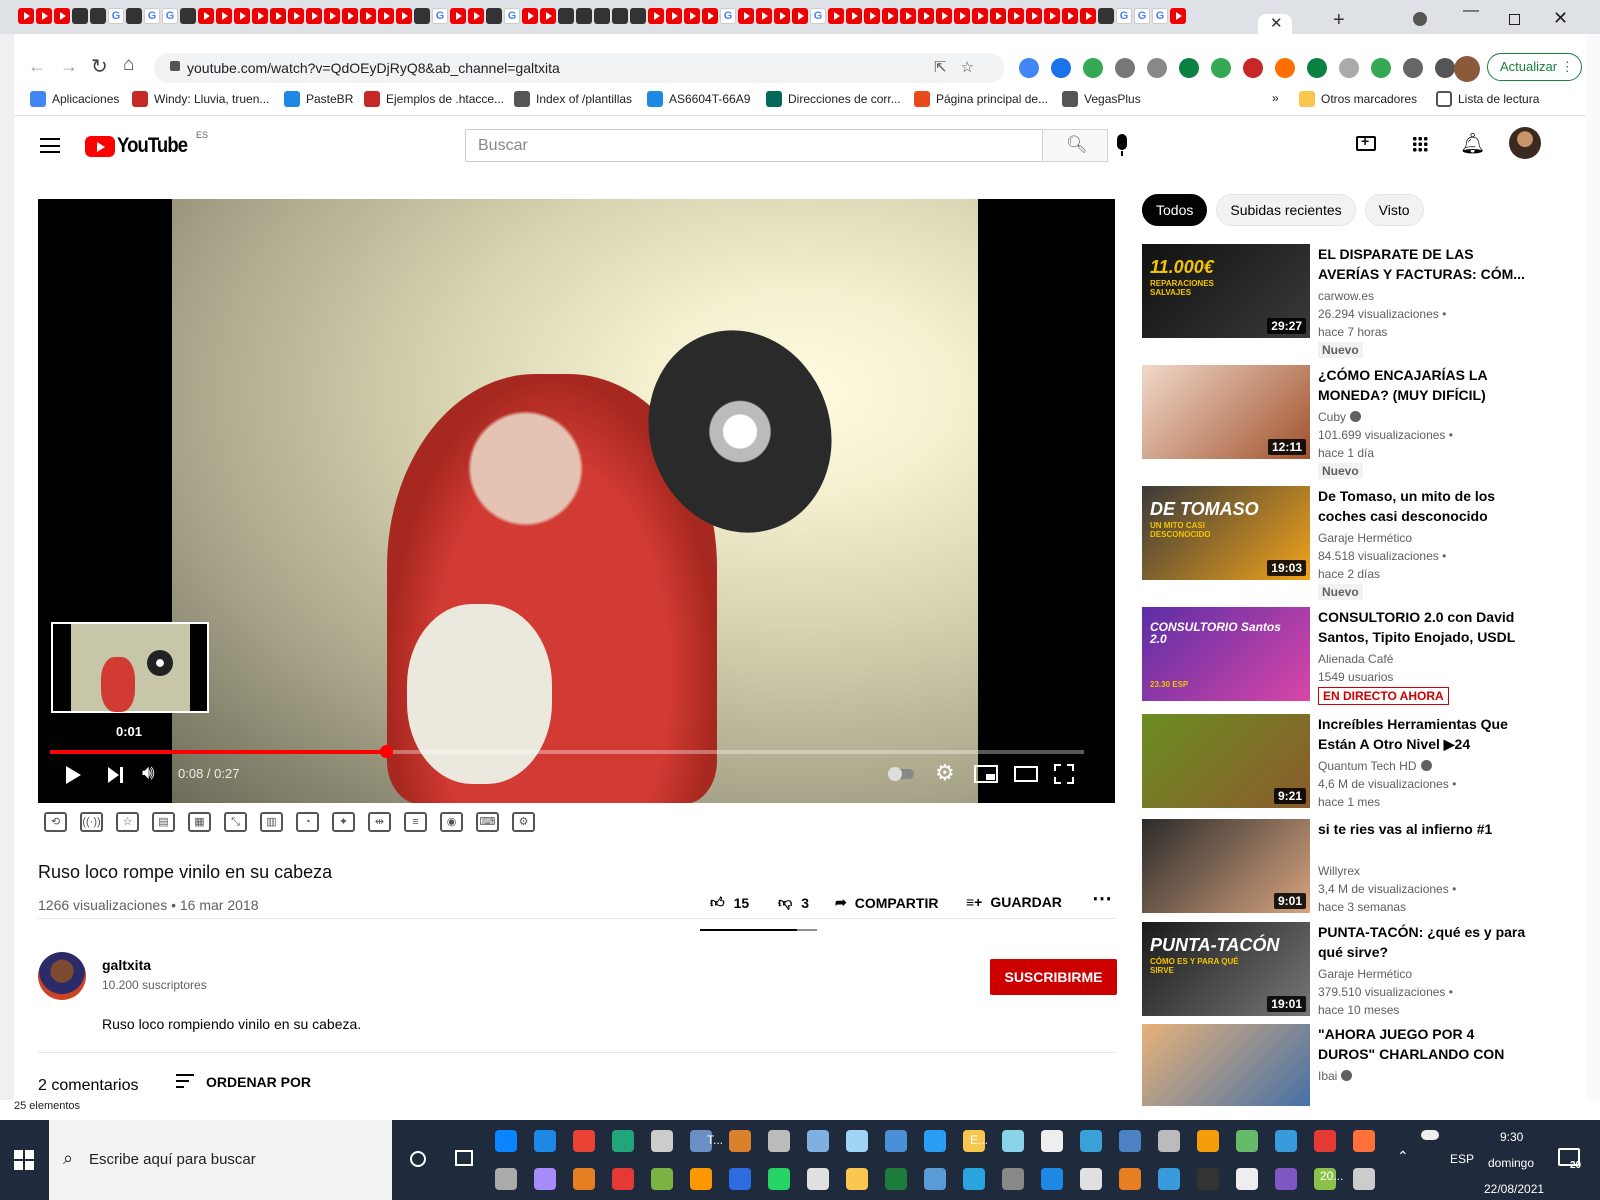 The width and height of the screenshot is (1600, 1200). Describe the element at coordinates (73, 775) in the screenshot. I see `play-icon` at that location.